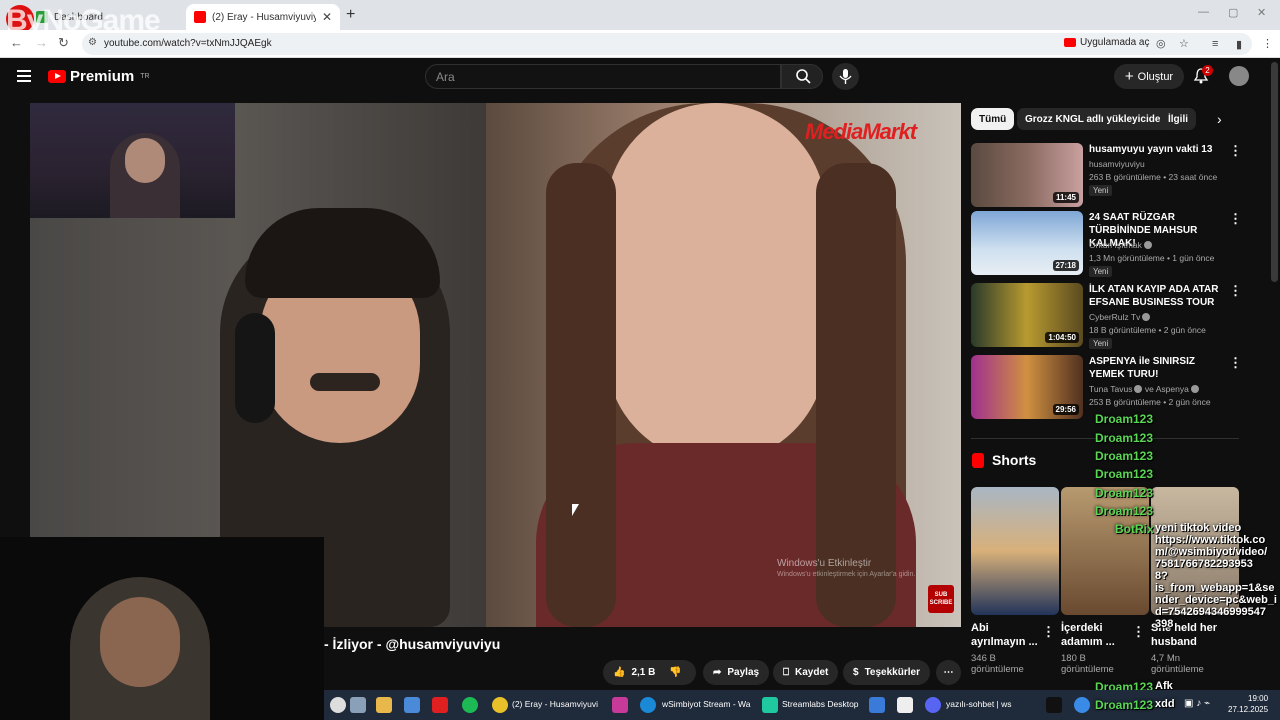  I want to click on chrome-icon, so click(500, 705).